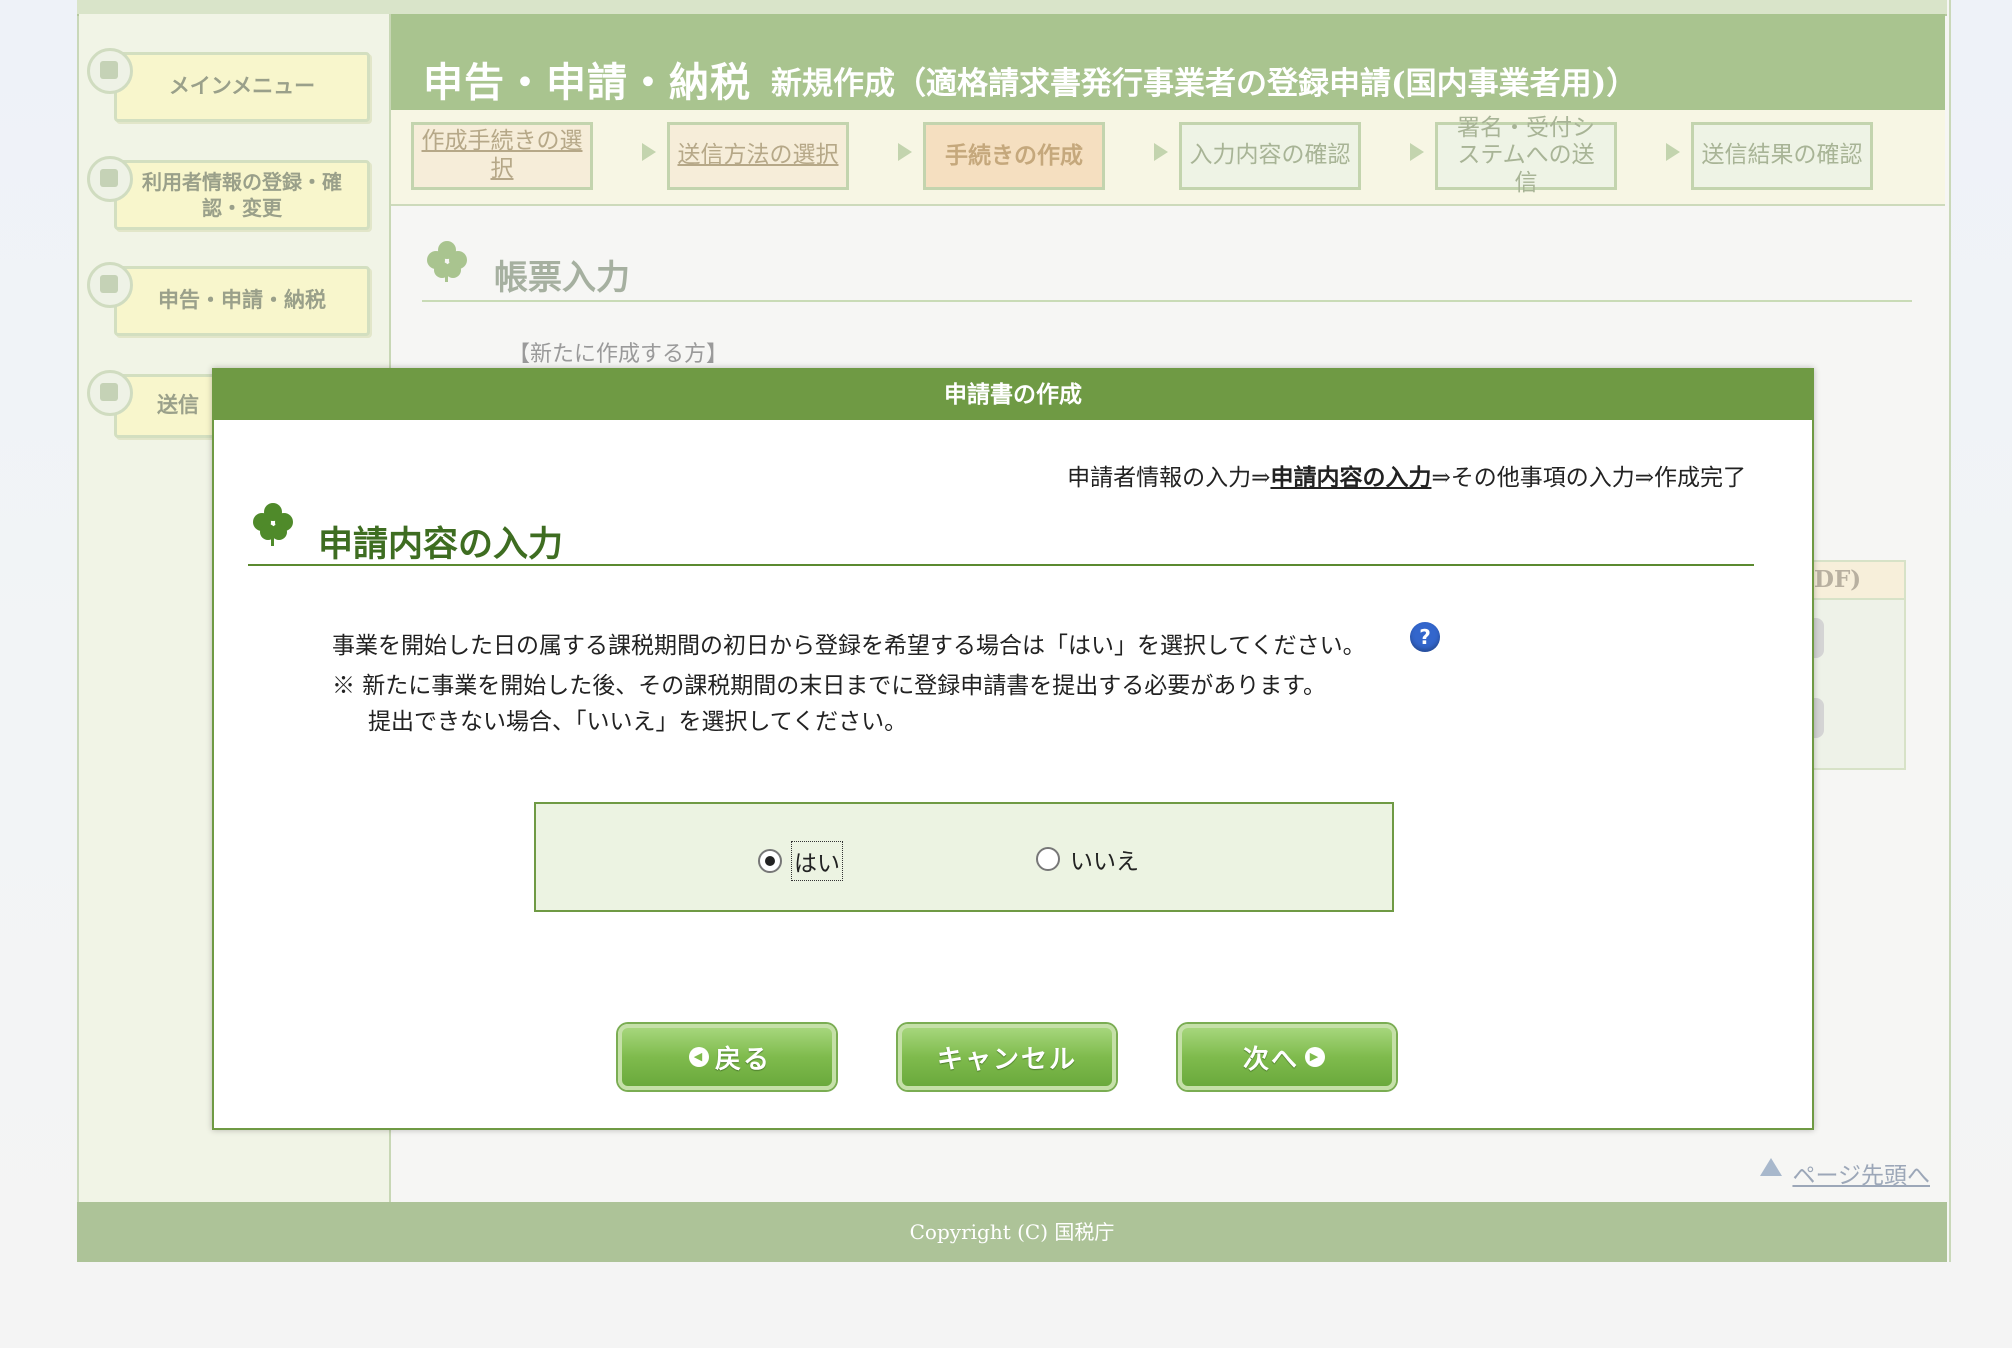 The width and height of the screenshot is (2012, 1348). What do you see at coordinates (618, 354) in the screenshot?
I see `new-creation-label: 【新たに作成する方】` at bounding box center [618, 354].